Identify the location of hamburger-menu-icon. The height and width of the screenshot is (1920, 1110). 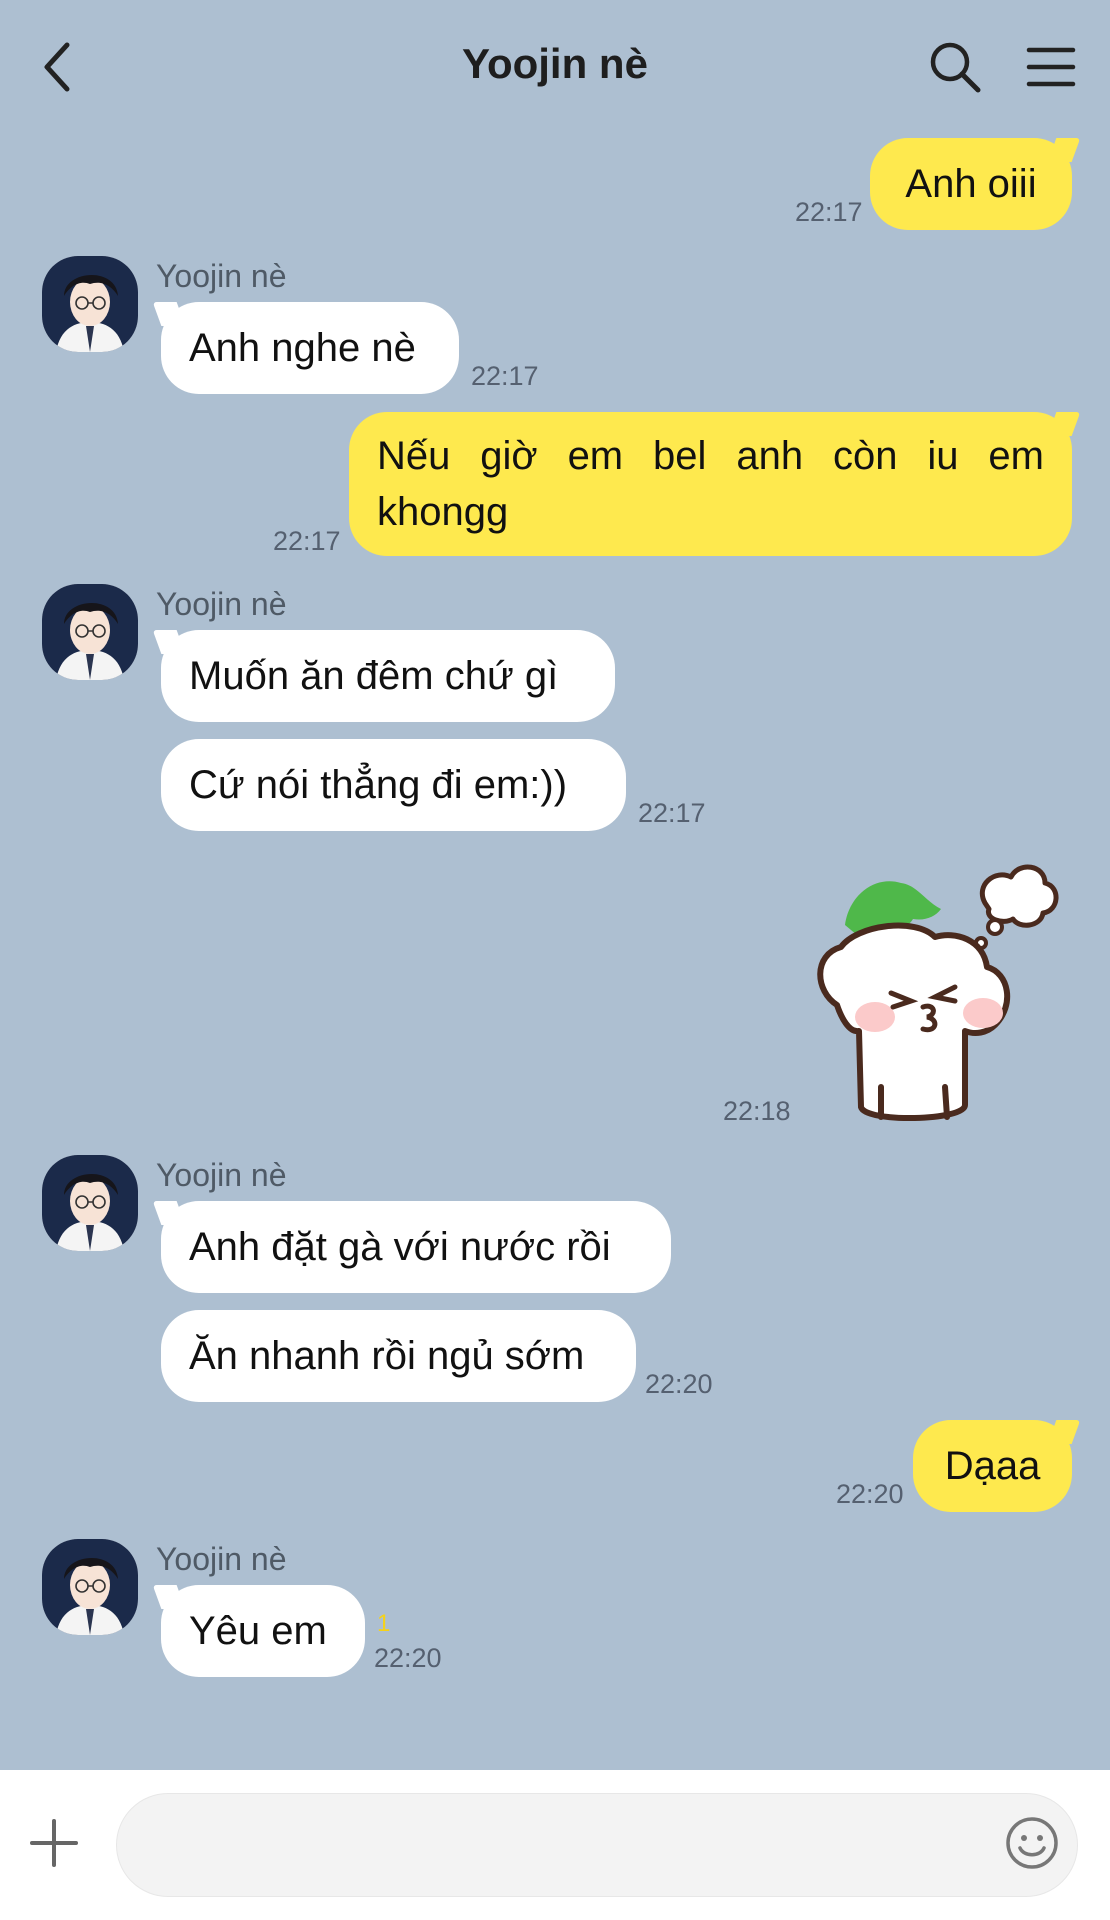
(1051, 67).